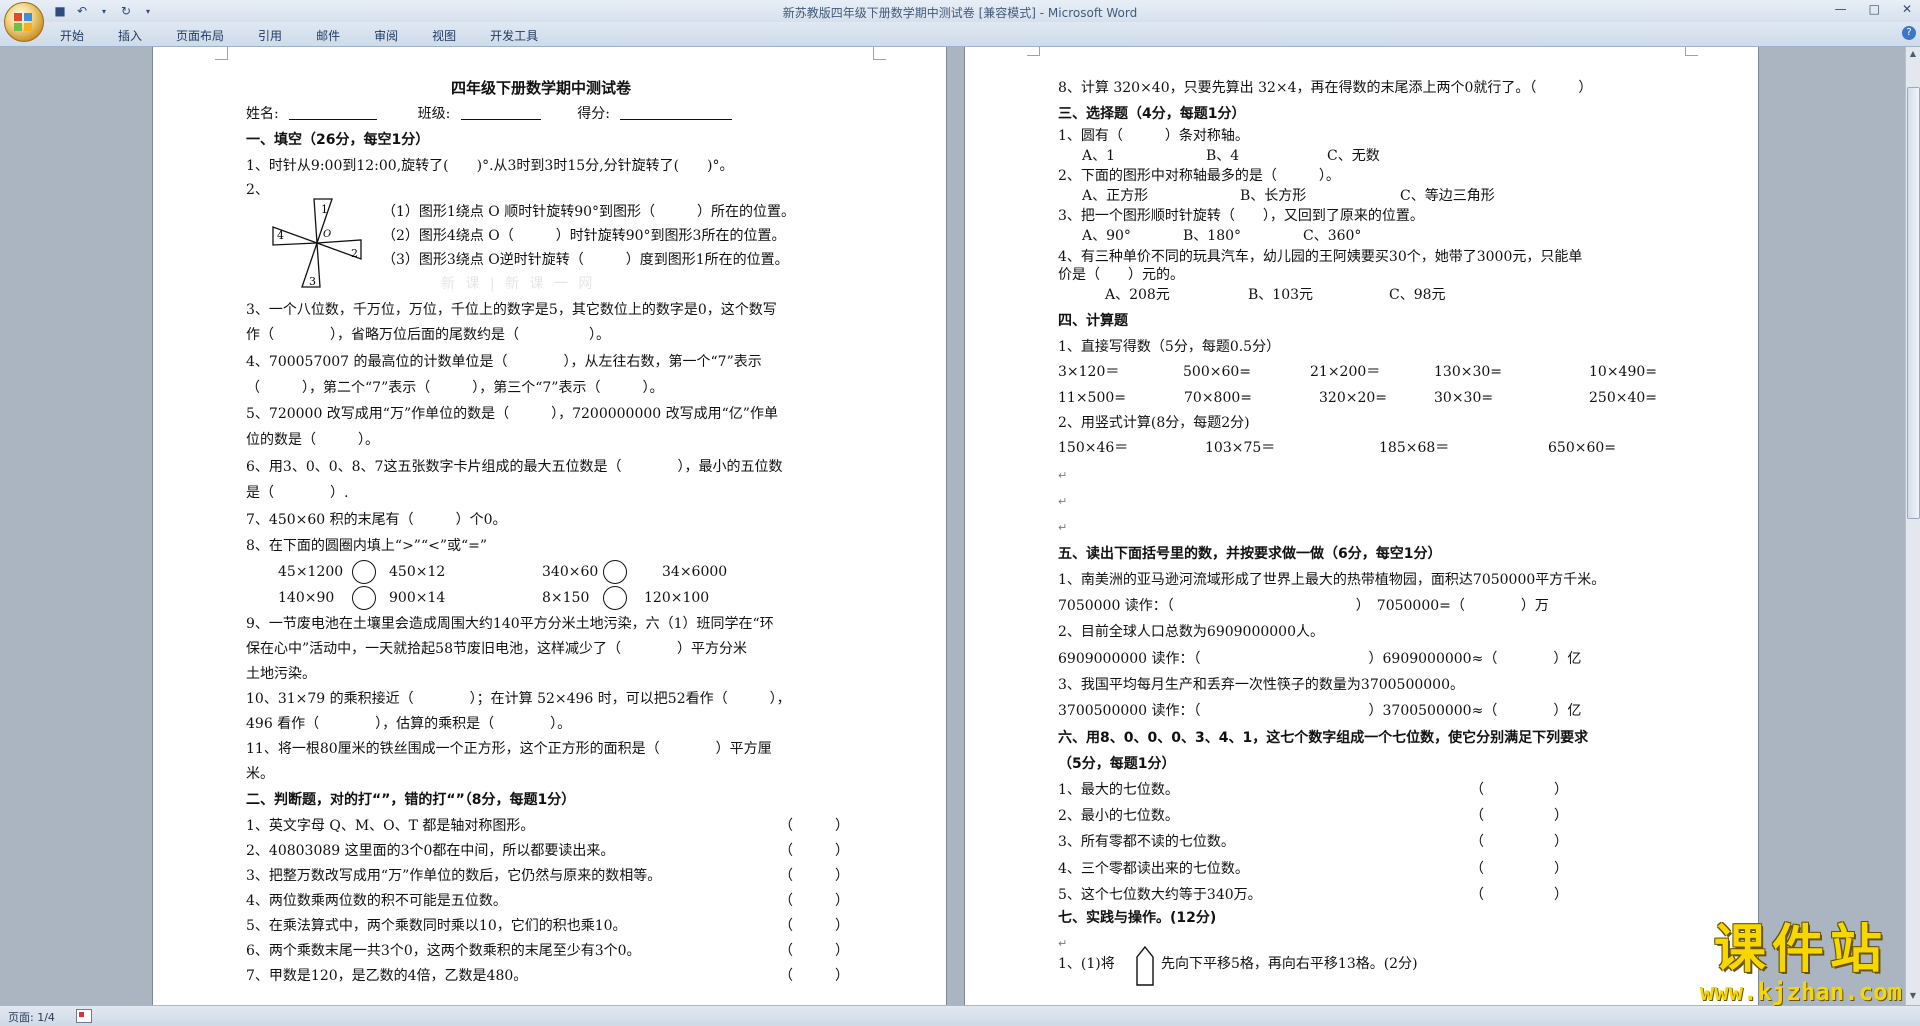  I want to click on fig-label-4: 4, so click(280, 235).